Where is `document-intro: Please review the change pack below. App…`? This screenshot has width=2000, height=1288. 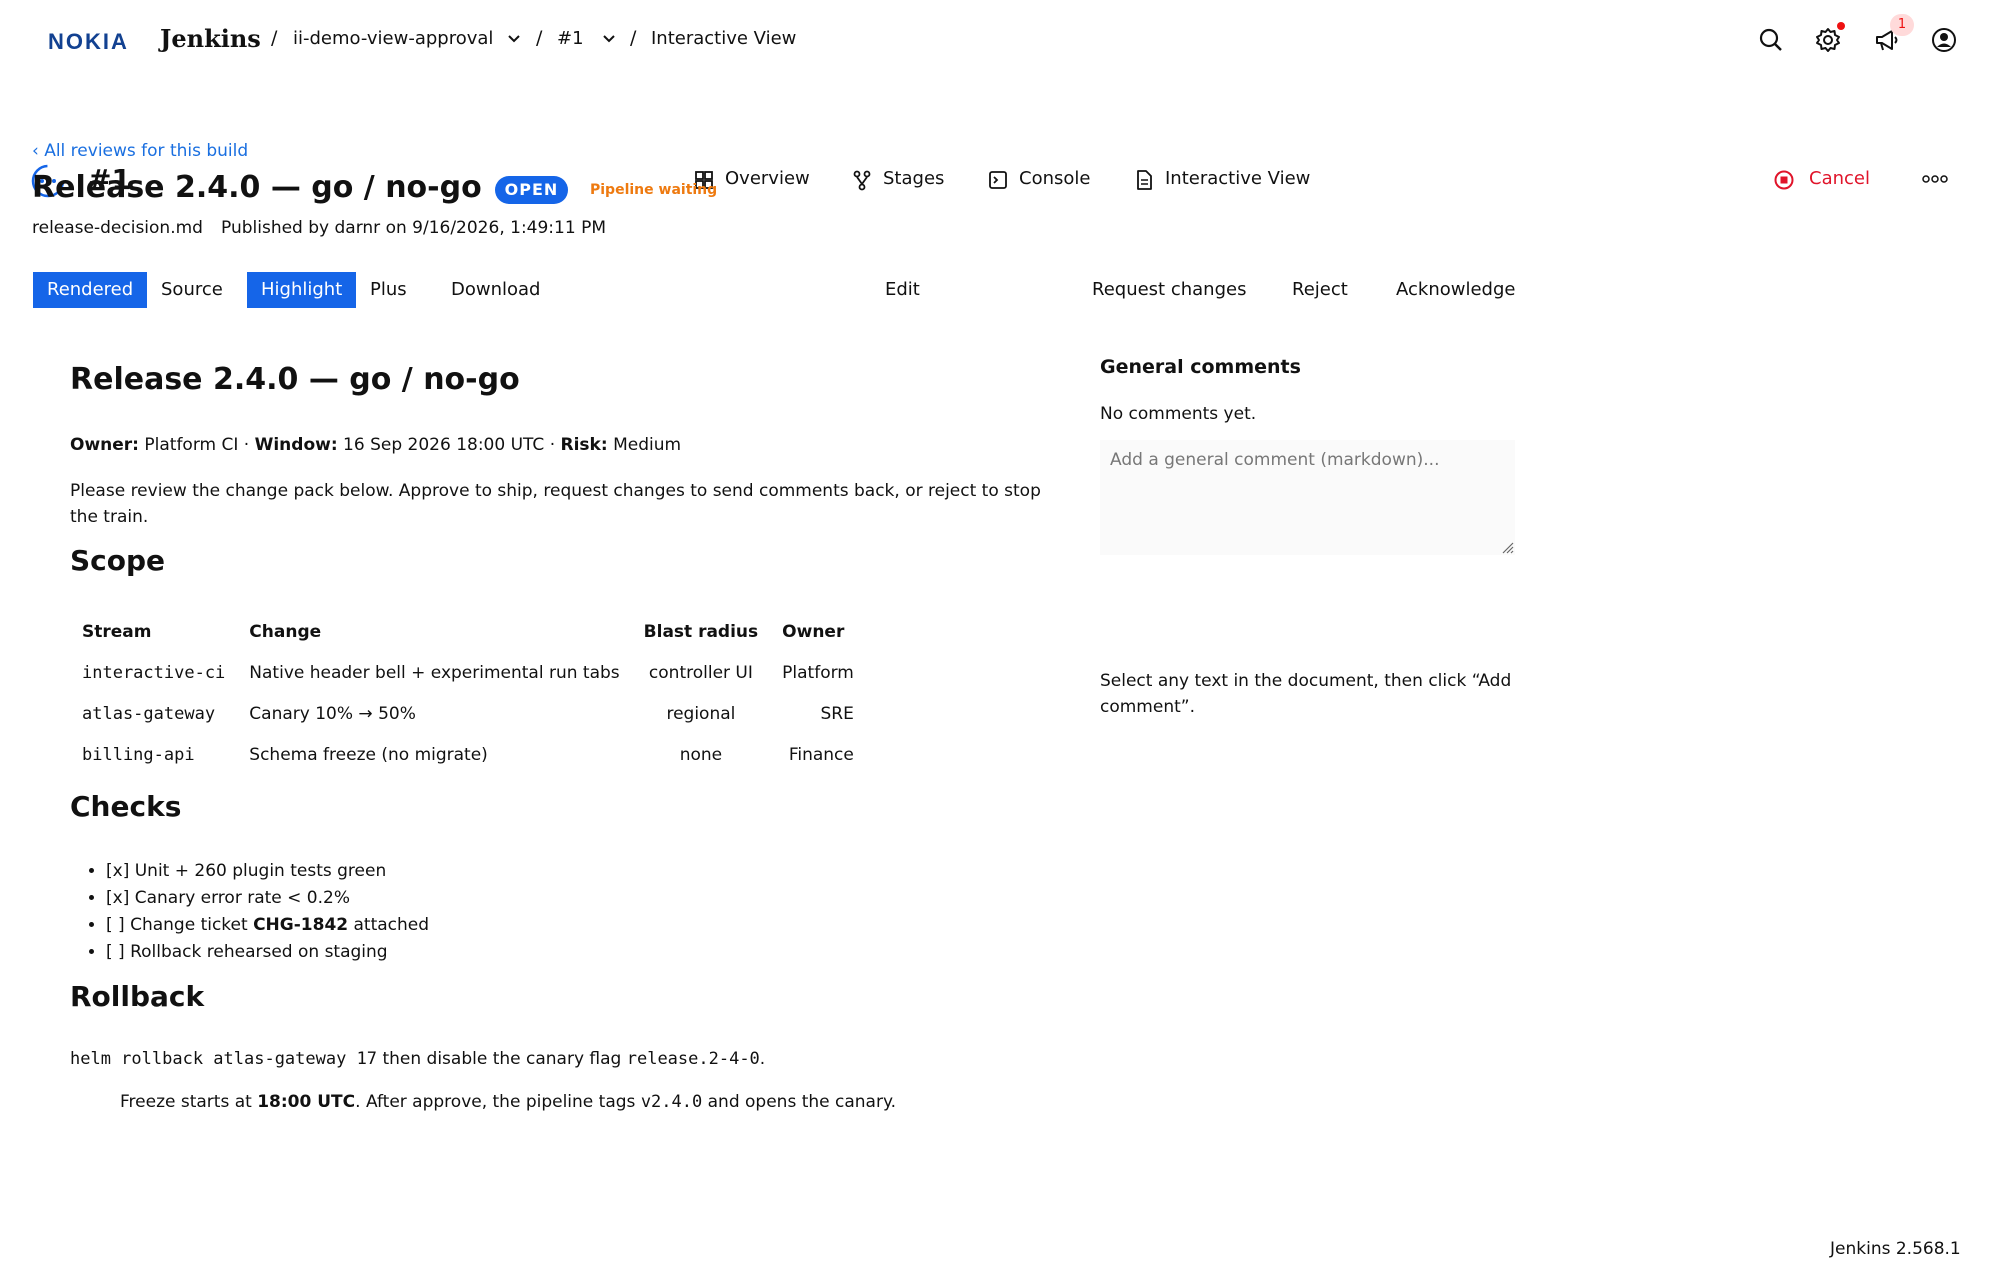 document-intro: Please review the change pack below. App… is located at coordinates (555, 504).